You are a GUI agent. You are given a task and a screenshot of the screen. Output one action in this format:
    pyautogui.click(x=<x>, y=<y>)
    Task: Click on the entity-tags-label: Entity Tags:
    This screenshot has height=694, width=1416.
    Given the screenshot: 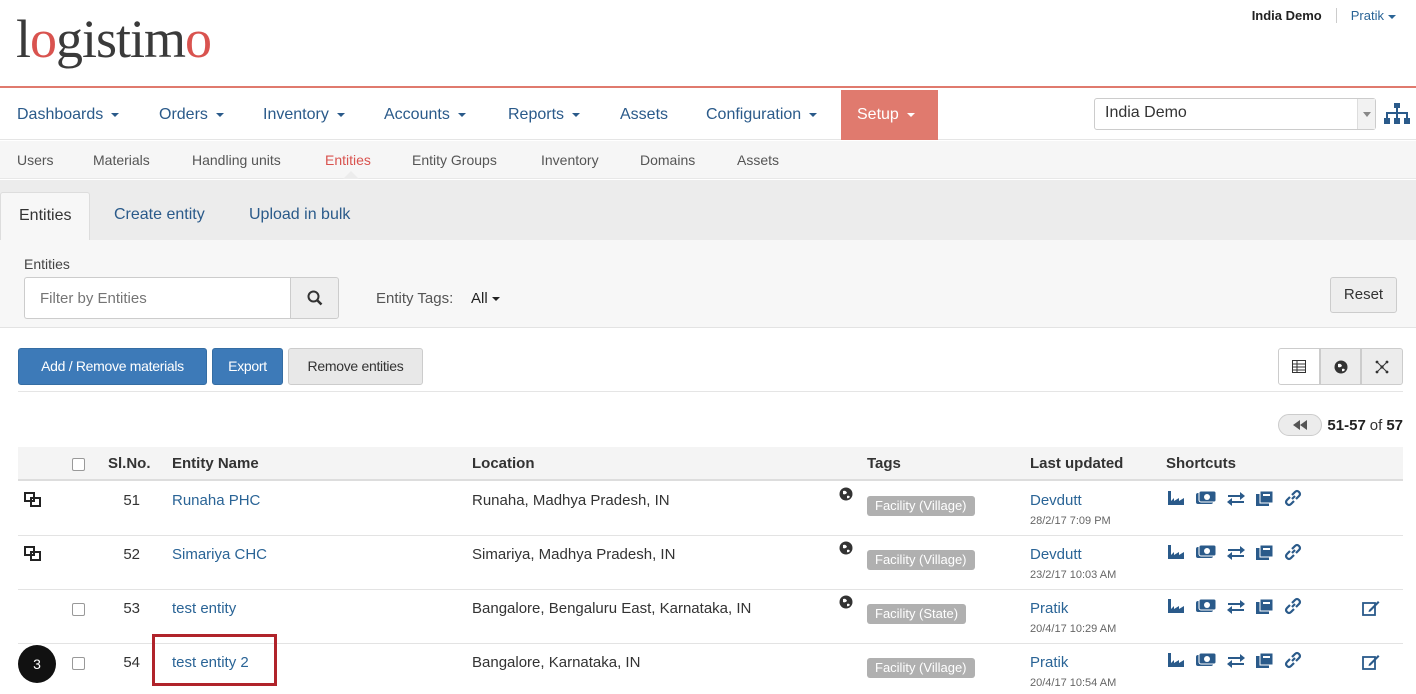 What is the action you would take?
    pyautogui.click(x=415, y=298)
    